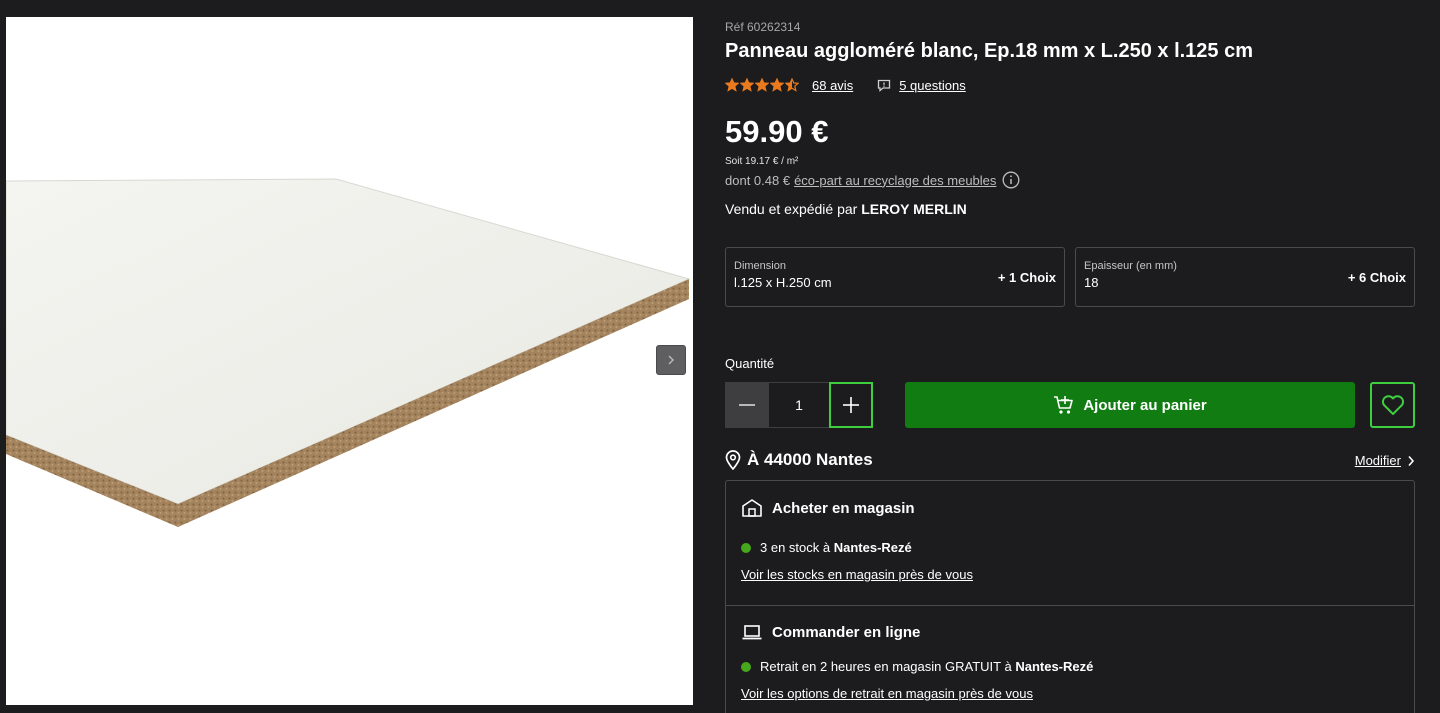 The image size is (1440, 713). I want to click on seller-prefix: Vendu et expédié par, so click(791, 209).